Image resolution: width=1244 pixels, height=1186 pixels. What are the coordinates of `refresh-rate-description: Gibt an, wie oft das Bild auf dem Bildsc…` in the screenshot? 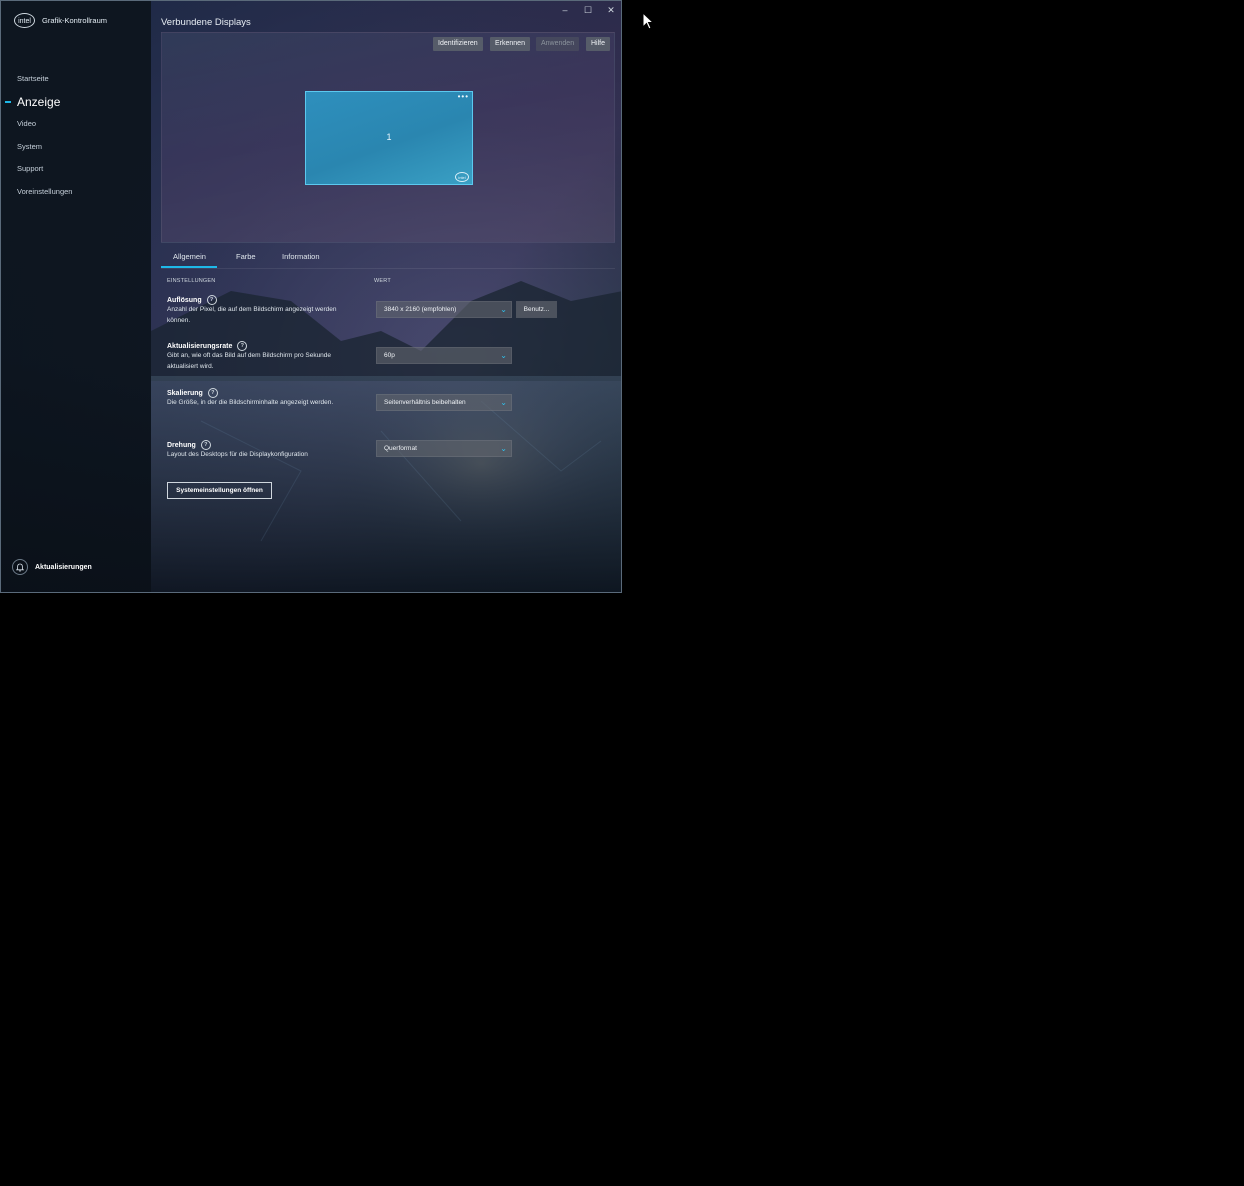 It's located at (249, 361).